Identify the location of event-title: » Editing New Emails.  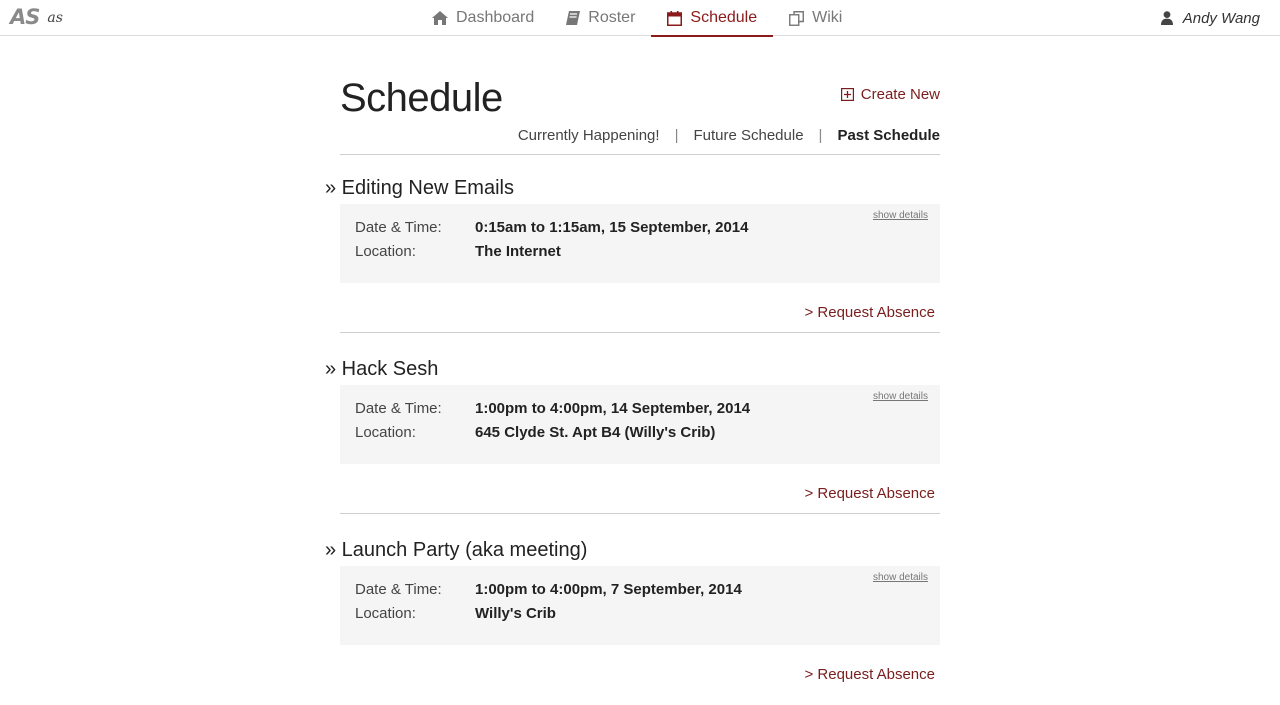
(632, 188).